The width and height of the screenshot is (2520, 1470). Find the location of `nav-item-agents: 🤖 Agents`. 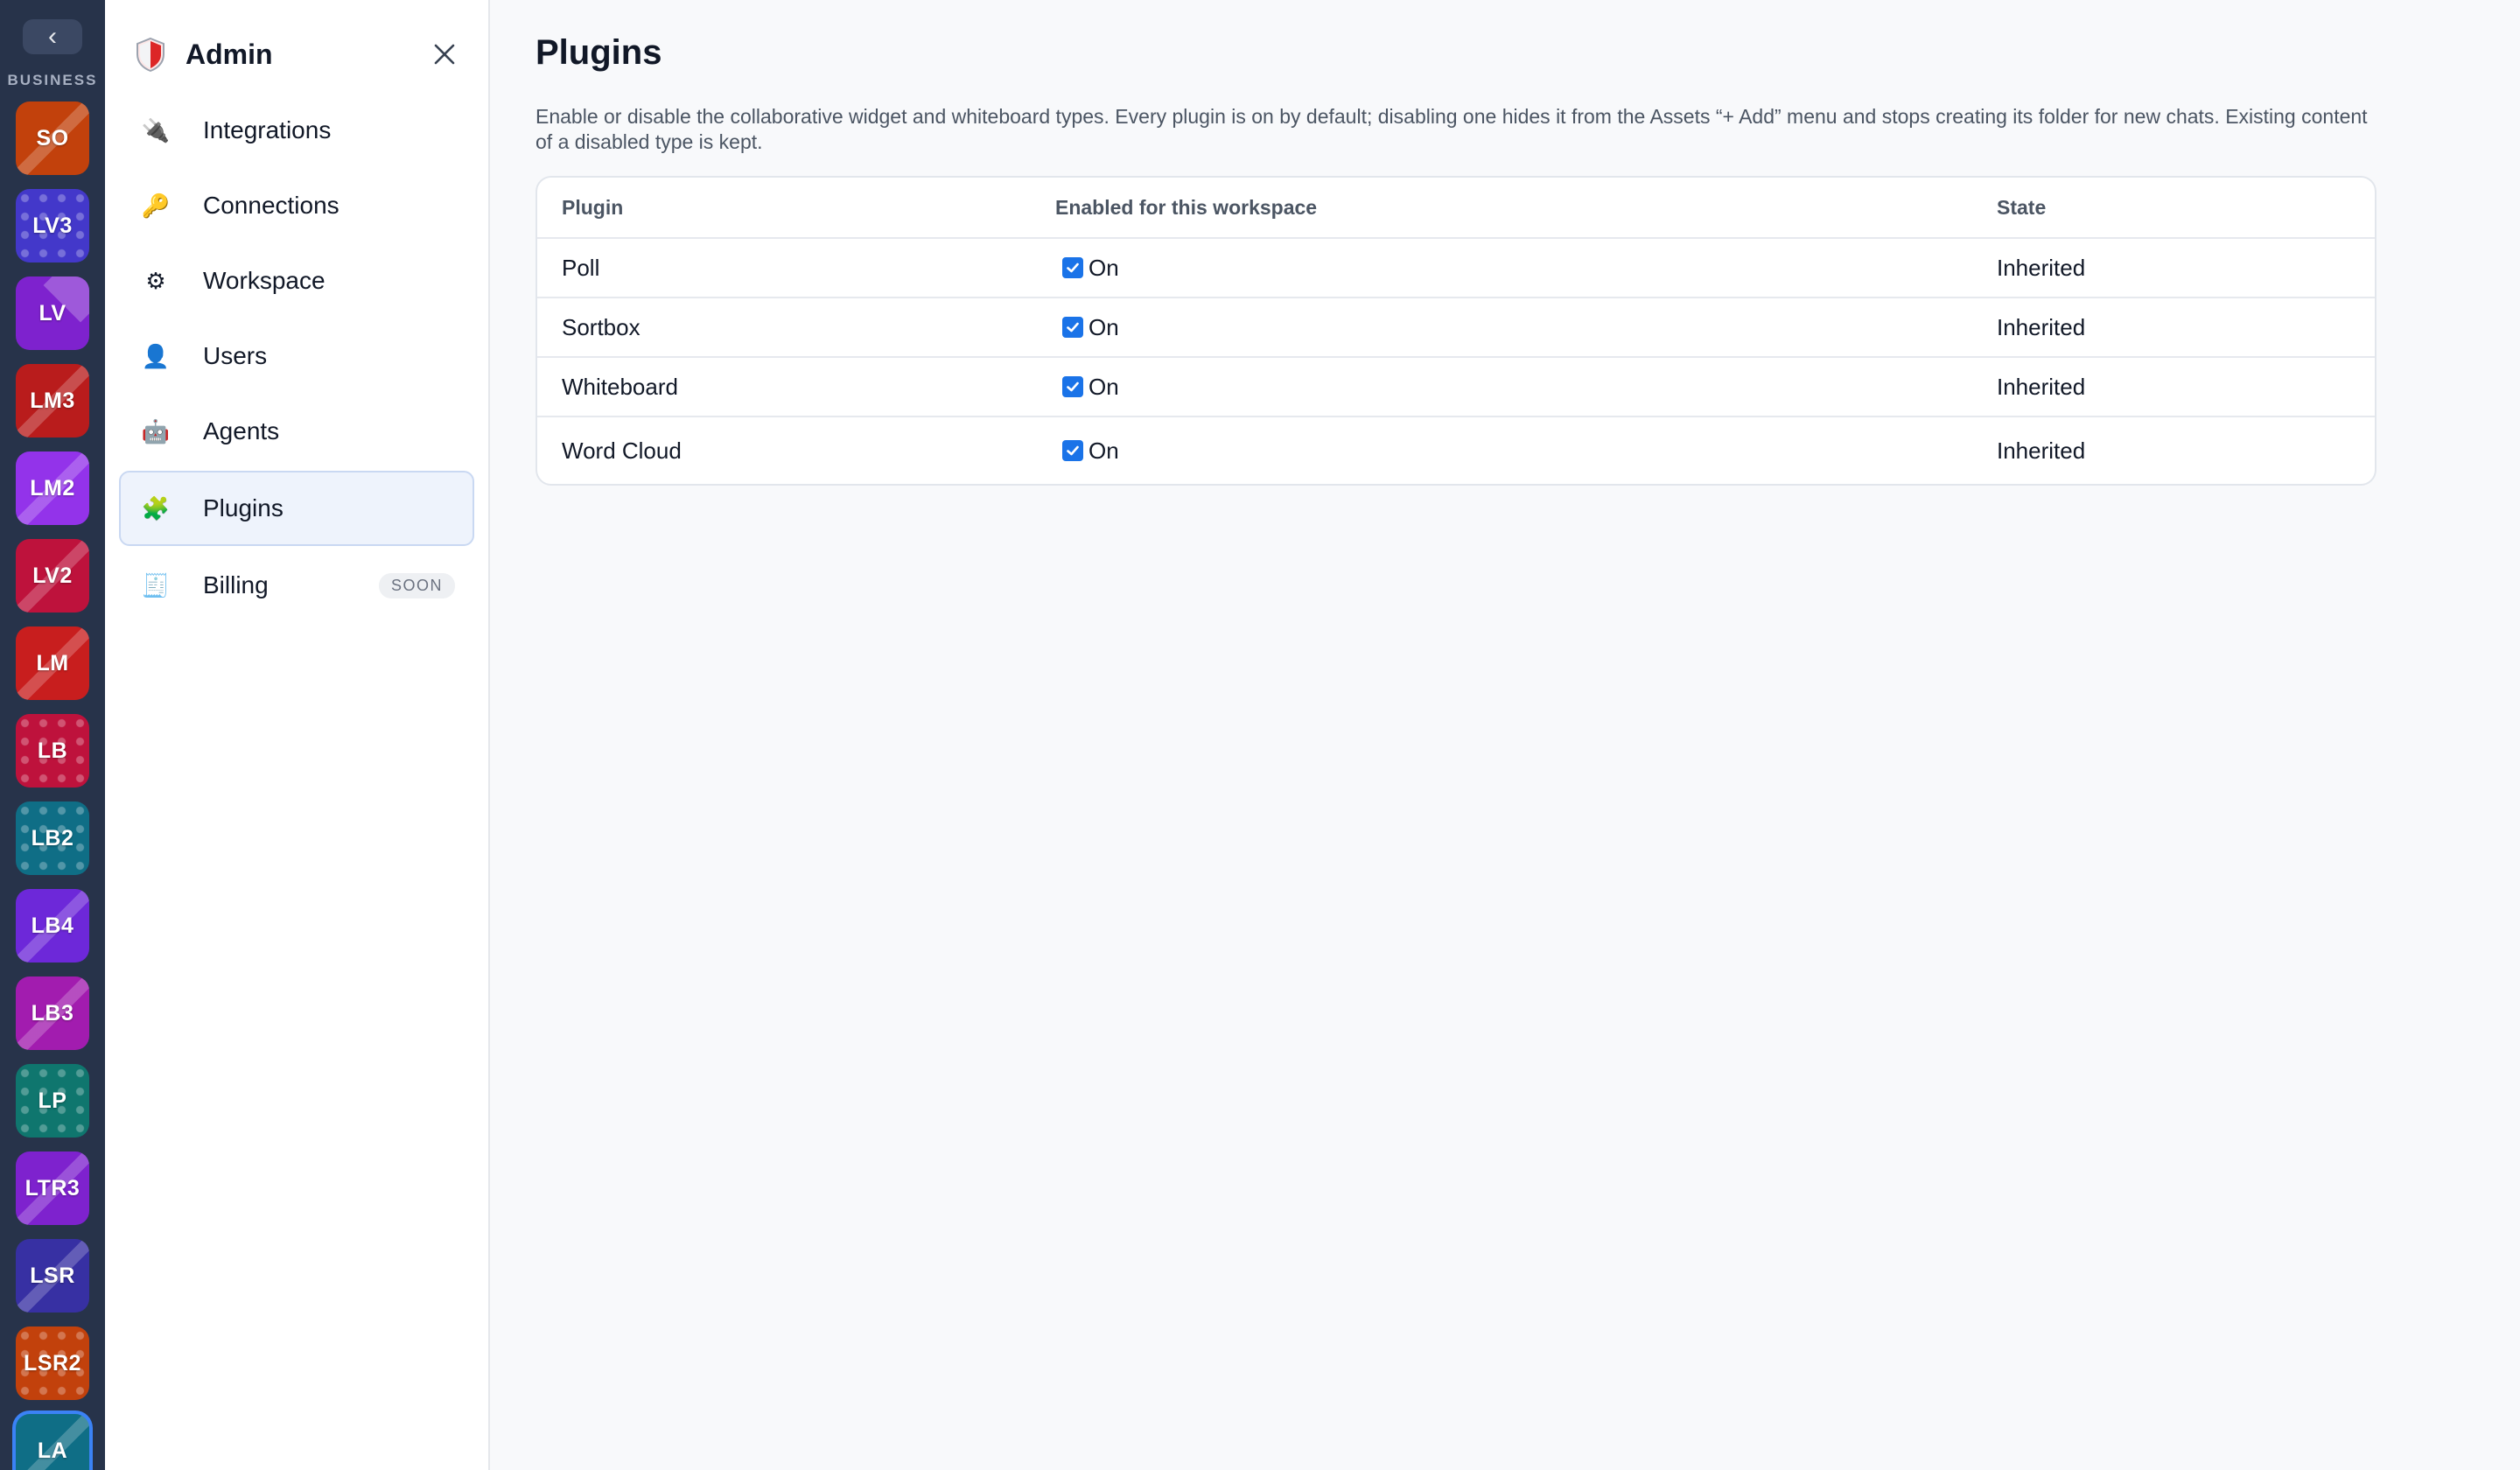

nav-item-agents: 🤖 Agents is located at coordinates (296, 431).